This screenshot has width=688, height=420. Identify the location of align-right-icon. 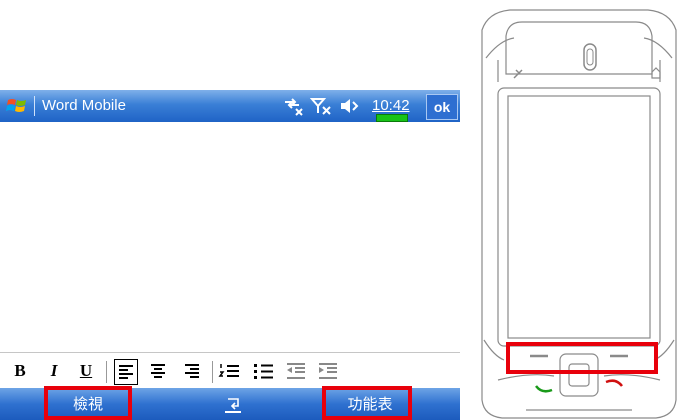
(192, 371).